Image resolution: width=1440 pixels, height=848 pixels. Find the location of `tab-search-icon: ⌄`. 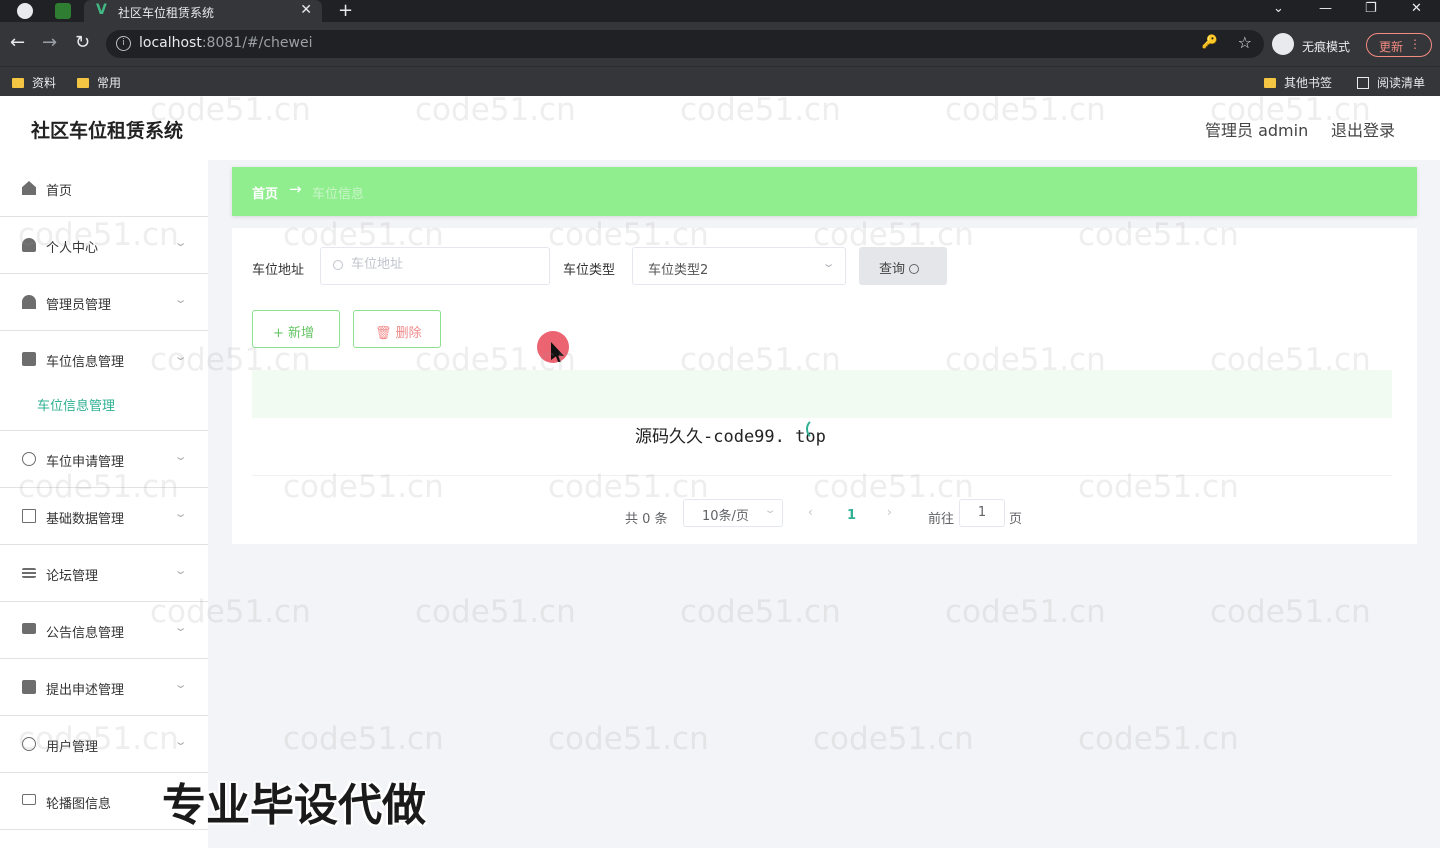

tab-search-icon: ⌄ is located at coordinates (1278, 8).